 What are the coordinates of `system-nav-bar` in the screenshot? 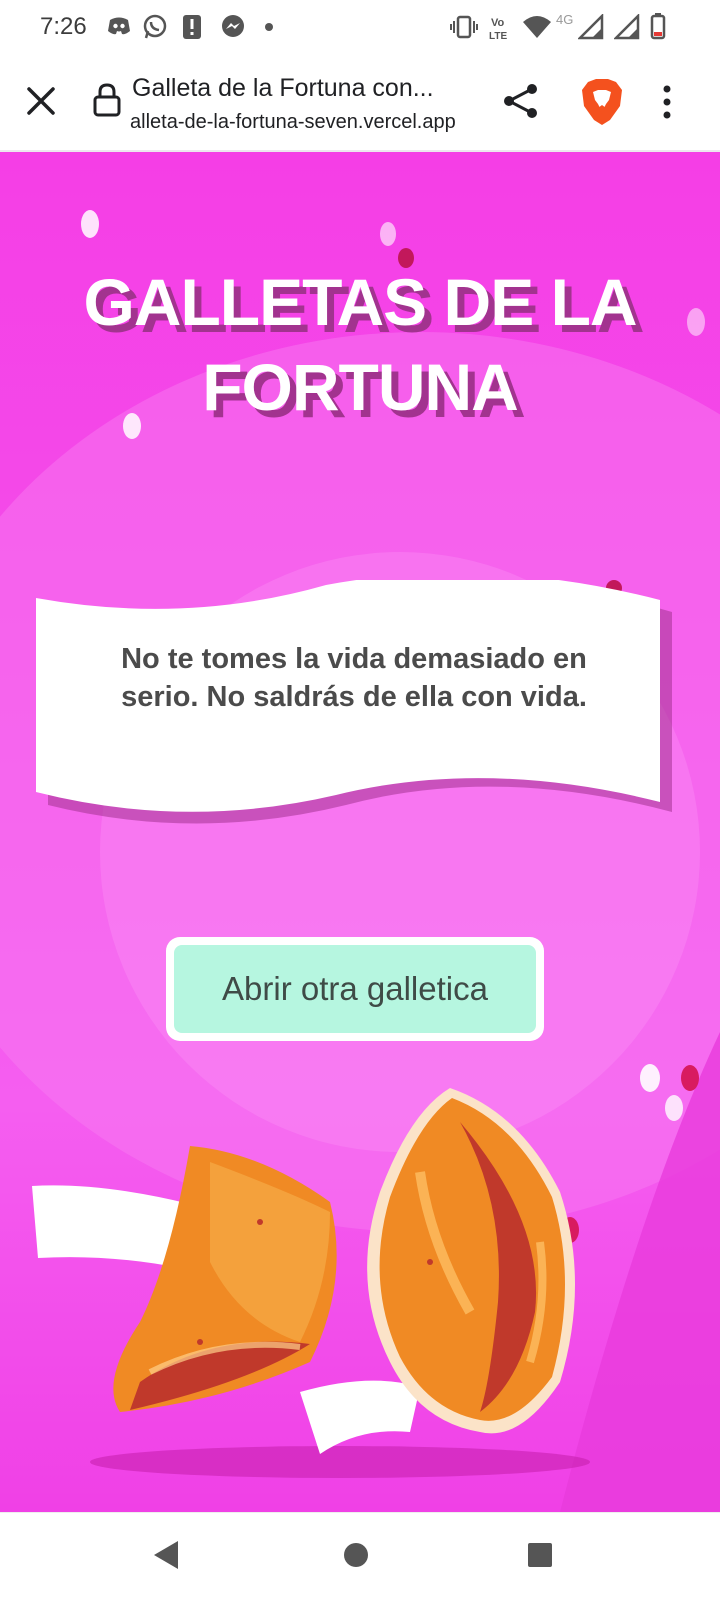 It's located at (360, 1556).